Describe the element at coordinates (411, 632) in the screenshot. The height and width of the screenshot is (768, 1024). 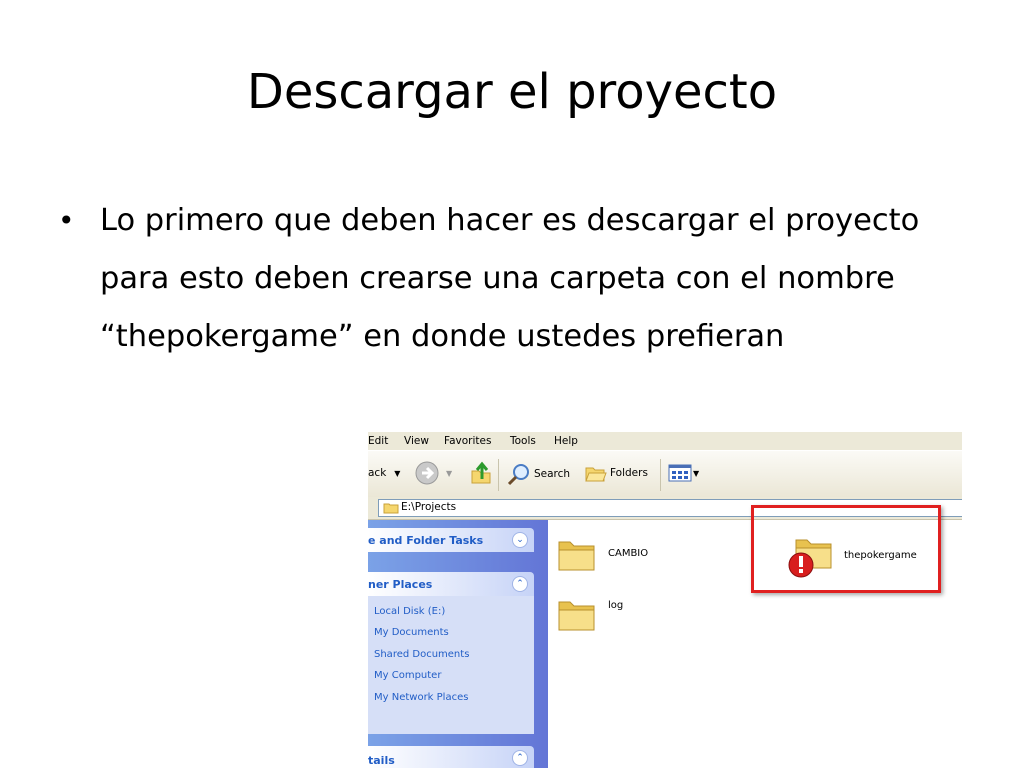
I see `place-my-documents: My Documents` at that location.